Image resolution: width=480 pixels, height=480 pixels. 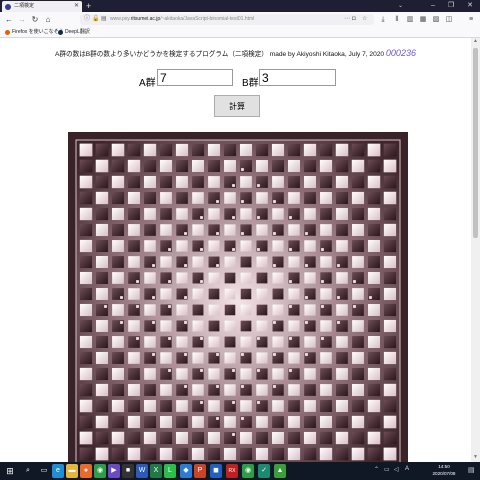 What do you see at coordinates (407, 469) in the screenshot?
I see `ime-indicator: A` at bounding box center [407, 469].